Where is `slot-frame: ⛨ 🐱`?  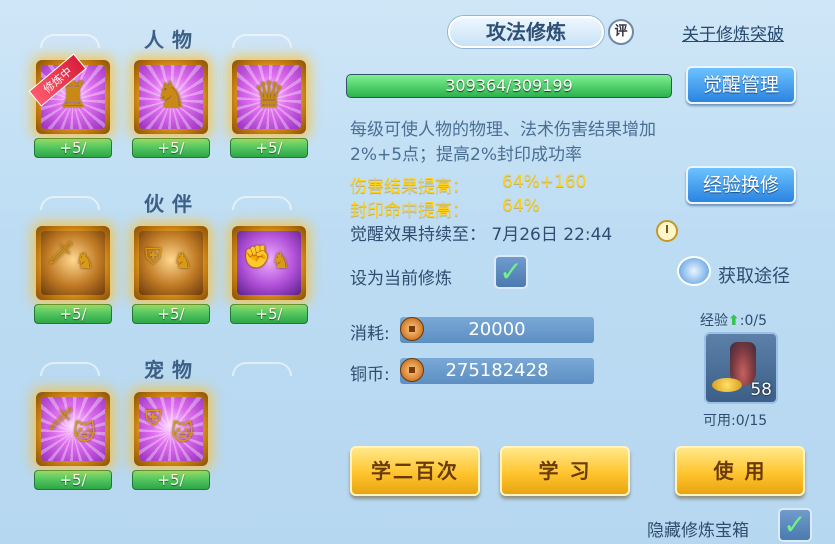
slot-frame: ⛨ 🐱 is located at coordinates (171, 429).